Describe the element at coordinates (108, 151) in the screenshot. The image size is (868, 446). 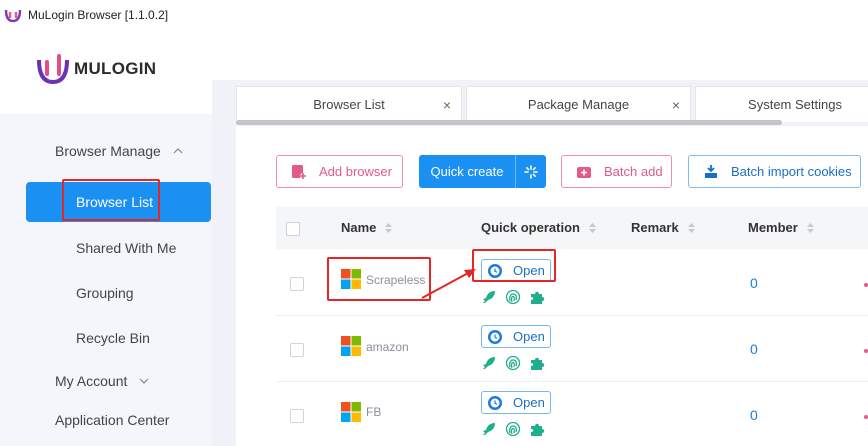
I see `sidebar-group-label: Browser Manage` at that location.